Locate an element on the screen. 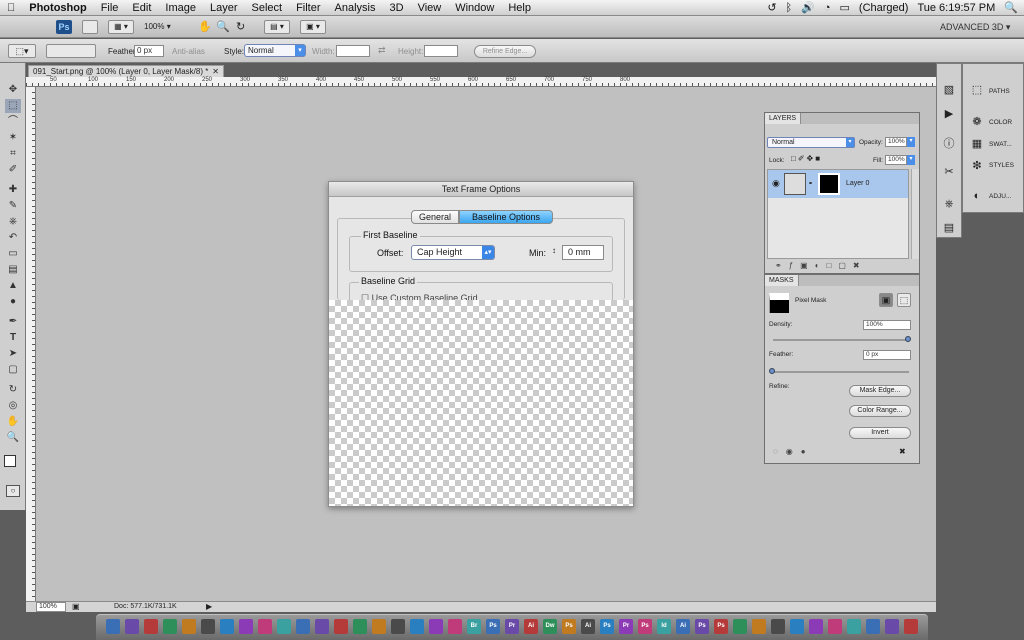 Image resolution: width=1024 pixels, height=640 pixels. selection-mode-buttons is located at coordinates (71, 51).